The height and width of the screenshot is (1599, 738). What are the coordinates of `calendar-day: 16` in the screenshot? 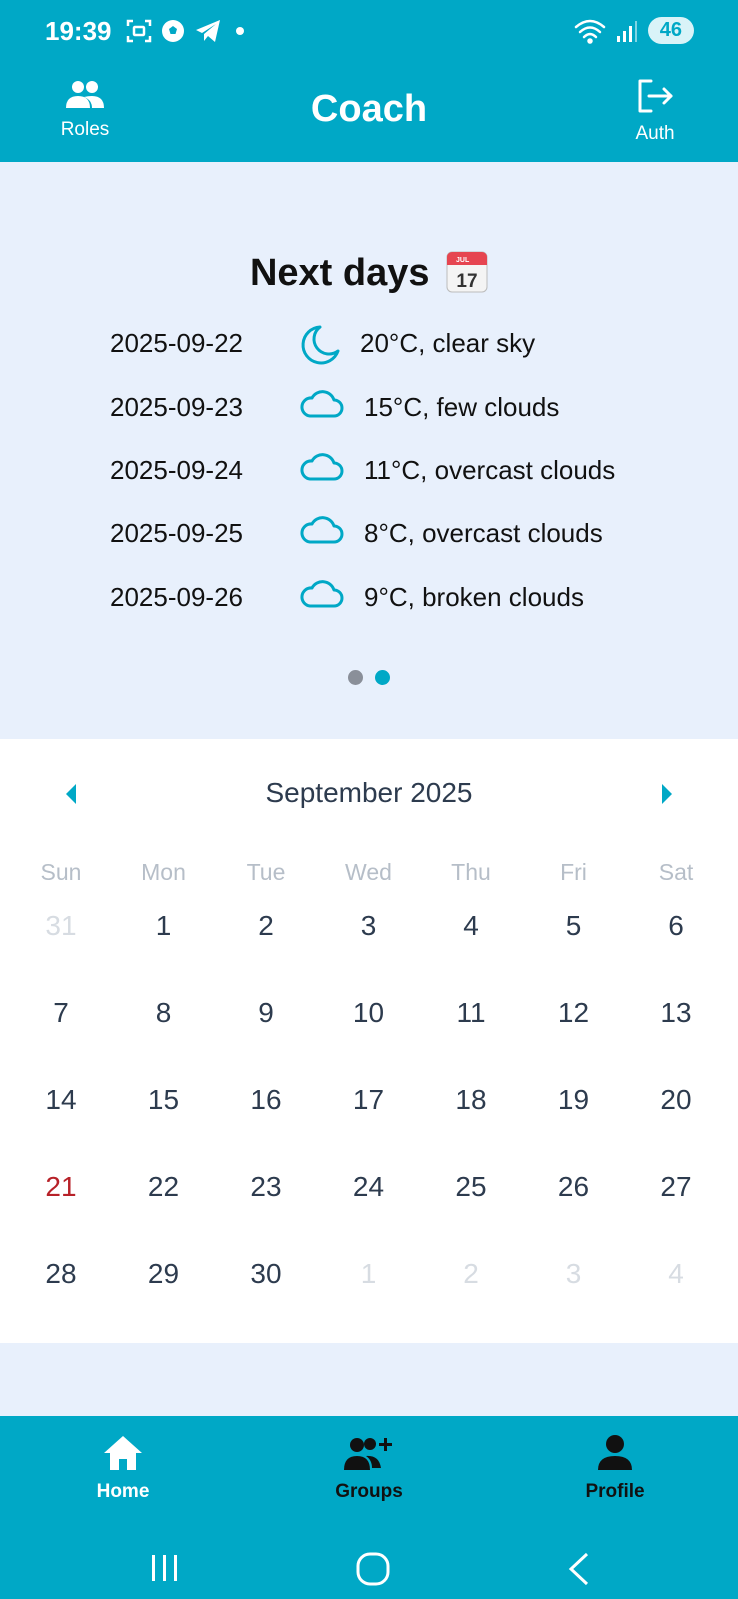 It's located at (266, 1100).